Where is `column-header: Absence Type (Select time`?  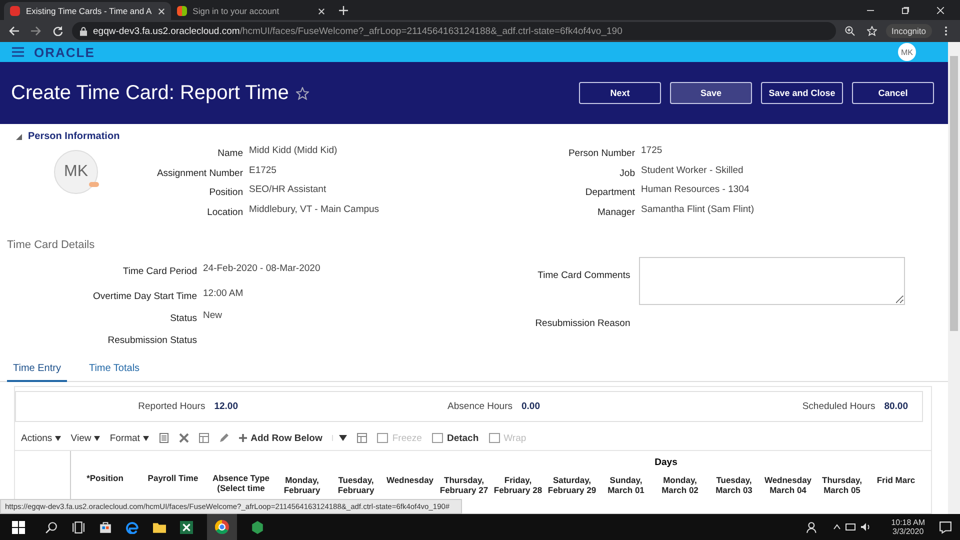 column-header: Absence Type (Select time is located at coordinates (241, 483).